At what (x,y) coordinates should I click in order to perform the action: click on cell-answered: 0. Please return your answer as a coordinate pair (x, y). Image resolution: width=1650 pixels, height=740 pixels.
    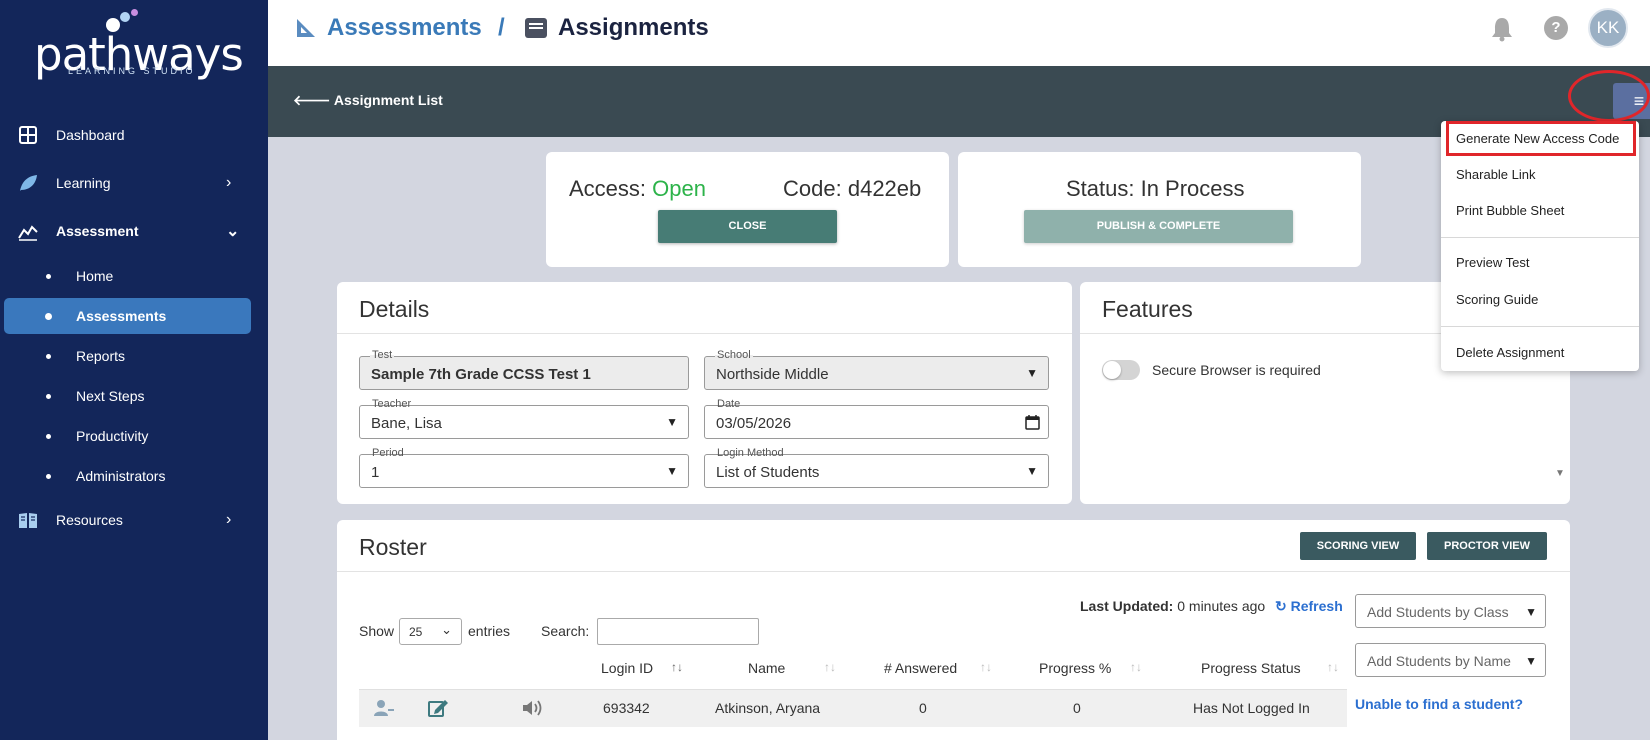
    Looking at the image, I should click on (923, 708).